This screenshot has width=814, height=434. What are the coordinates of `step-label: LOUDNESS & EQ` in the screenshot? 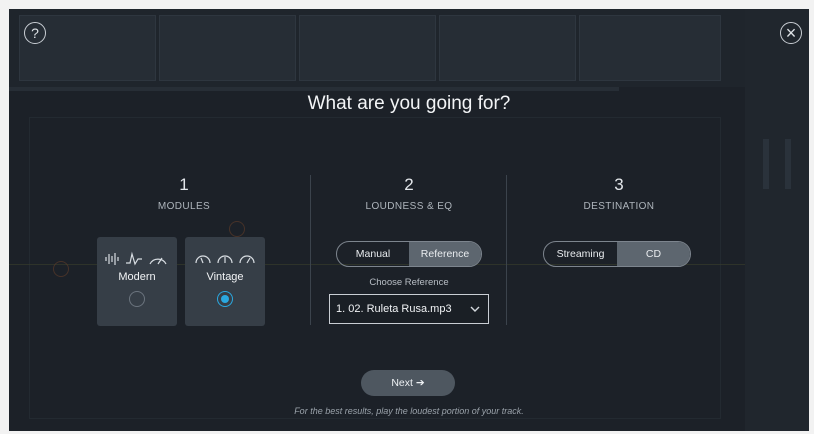 It's located at (409, 206).